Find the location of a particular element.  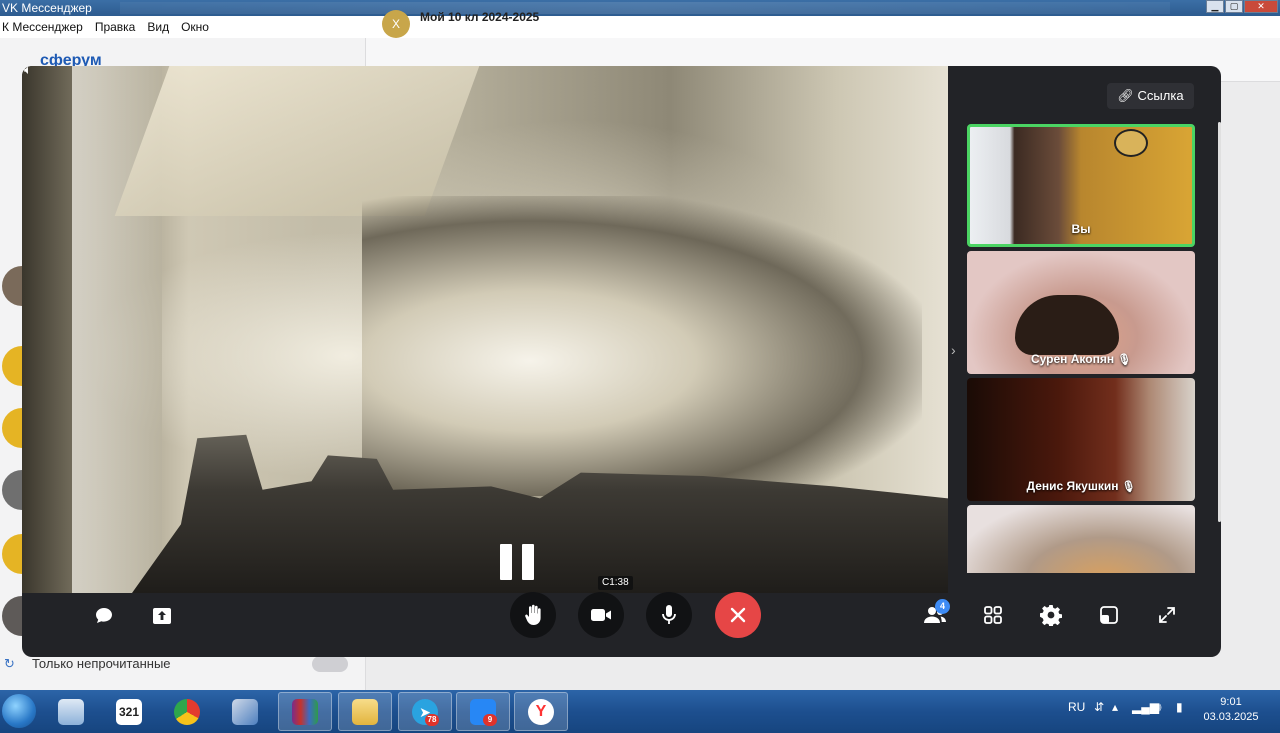

camera-icon is located at coordinates (601, 615).